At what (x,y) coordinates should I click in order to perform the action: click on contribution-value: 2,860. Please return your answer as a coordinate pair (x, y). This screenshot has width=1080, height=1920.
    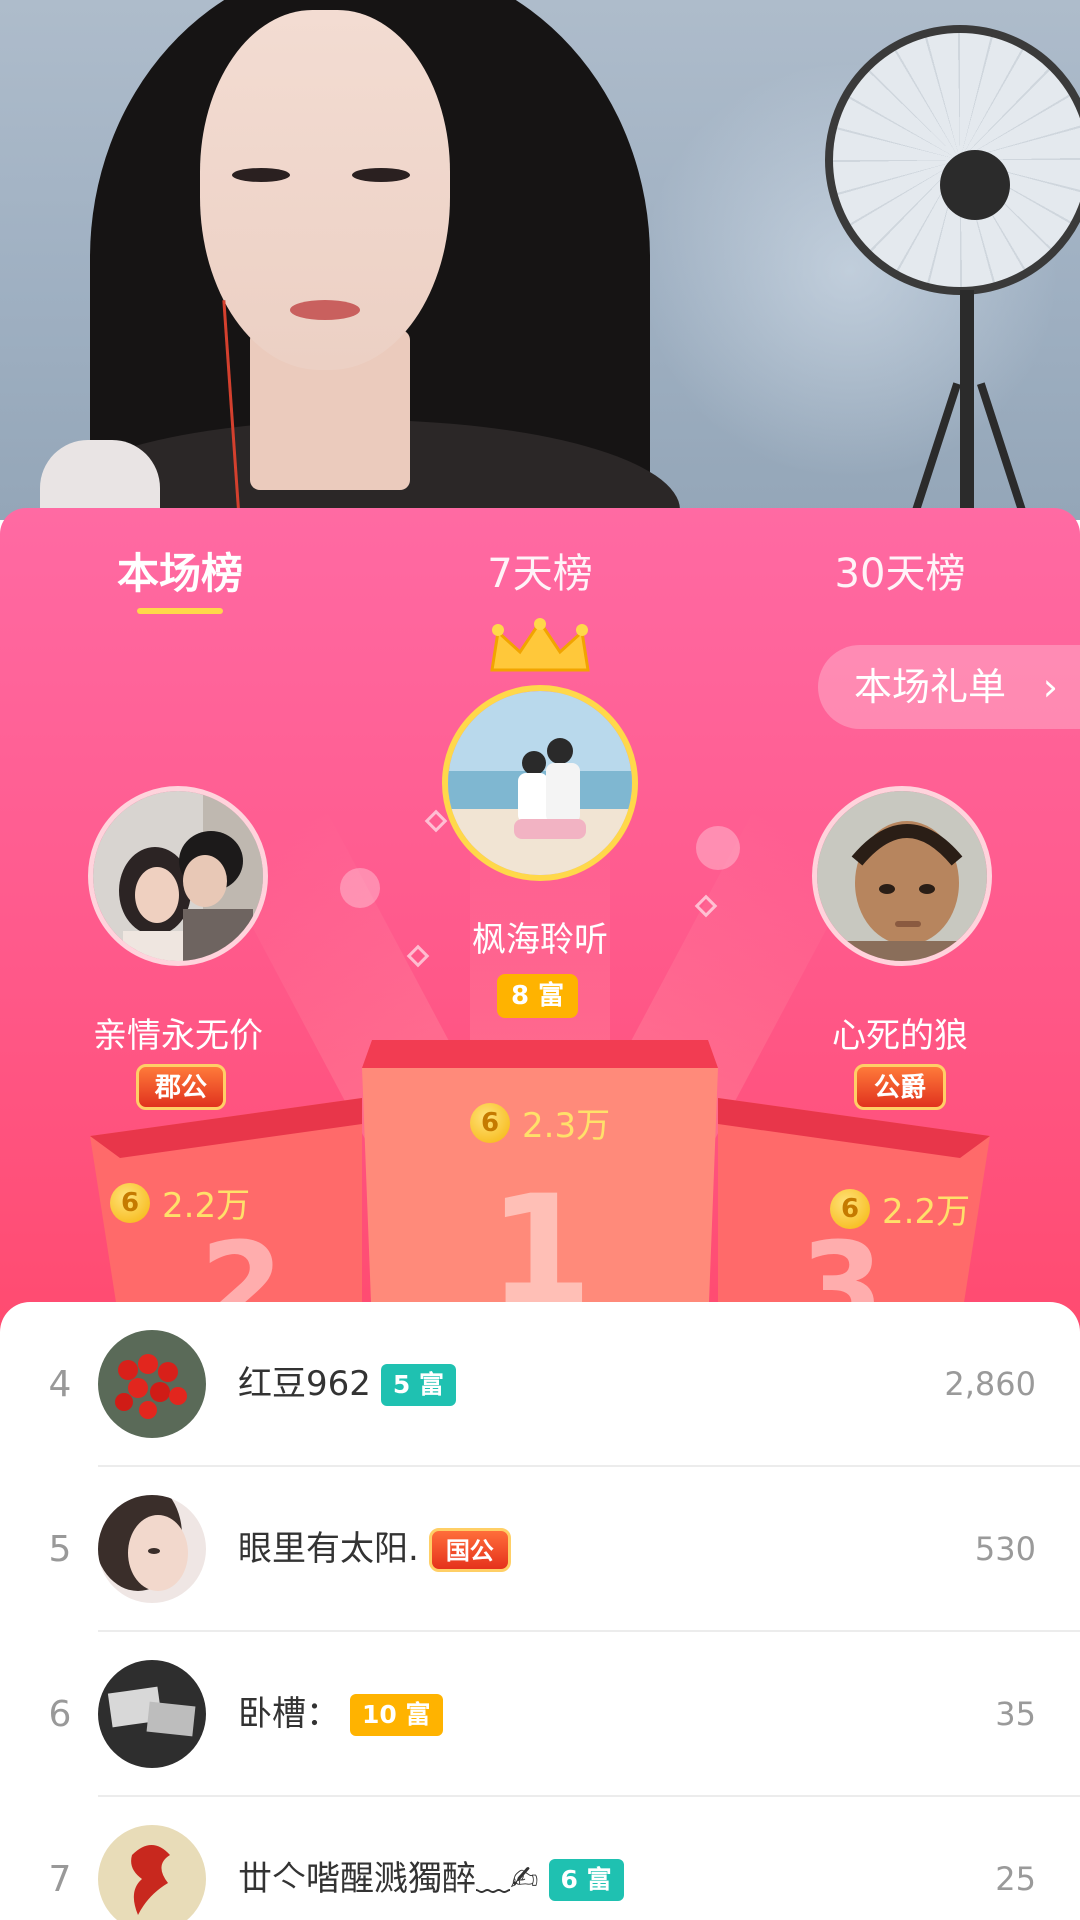
    Looking at the image, I should click on (990, 1384).